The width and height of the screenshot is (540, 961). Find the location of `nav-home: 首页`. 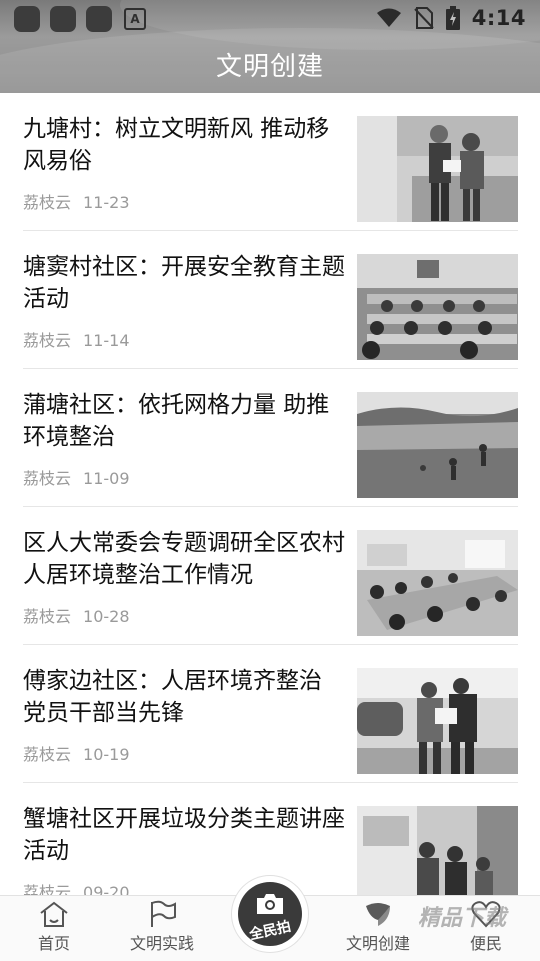

nav-home: 首页 is located at coordinates (54, 928).